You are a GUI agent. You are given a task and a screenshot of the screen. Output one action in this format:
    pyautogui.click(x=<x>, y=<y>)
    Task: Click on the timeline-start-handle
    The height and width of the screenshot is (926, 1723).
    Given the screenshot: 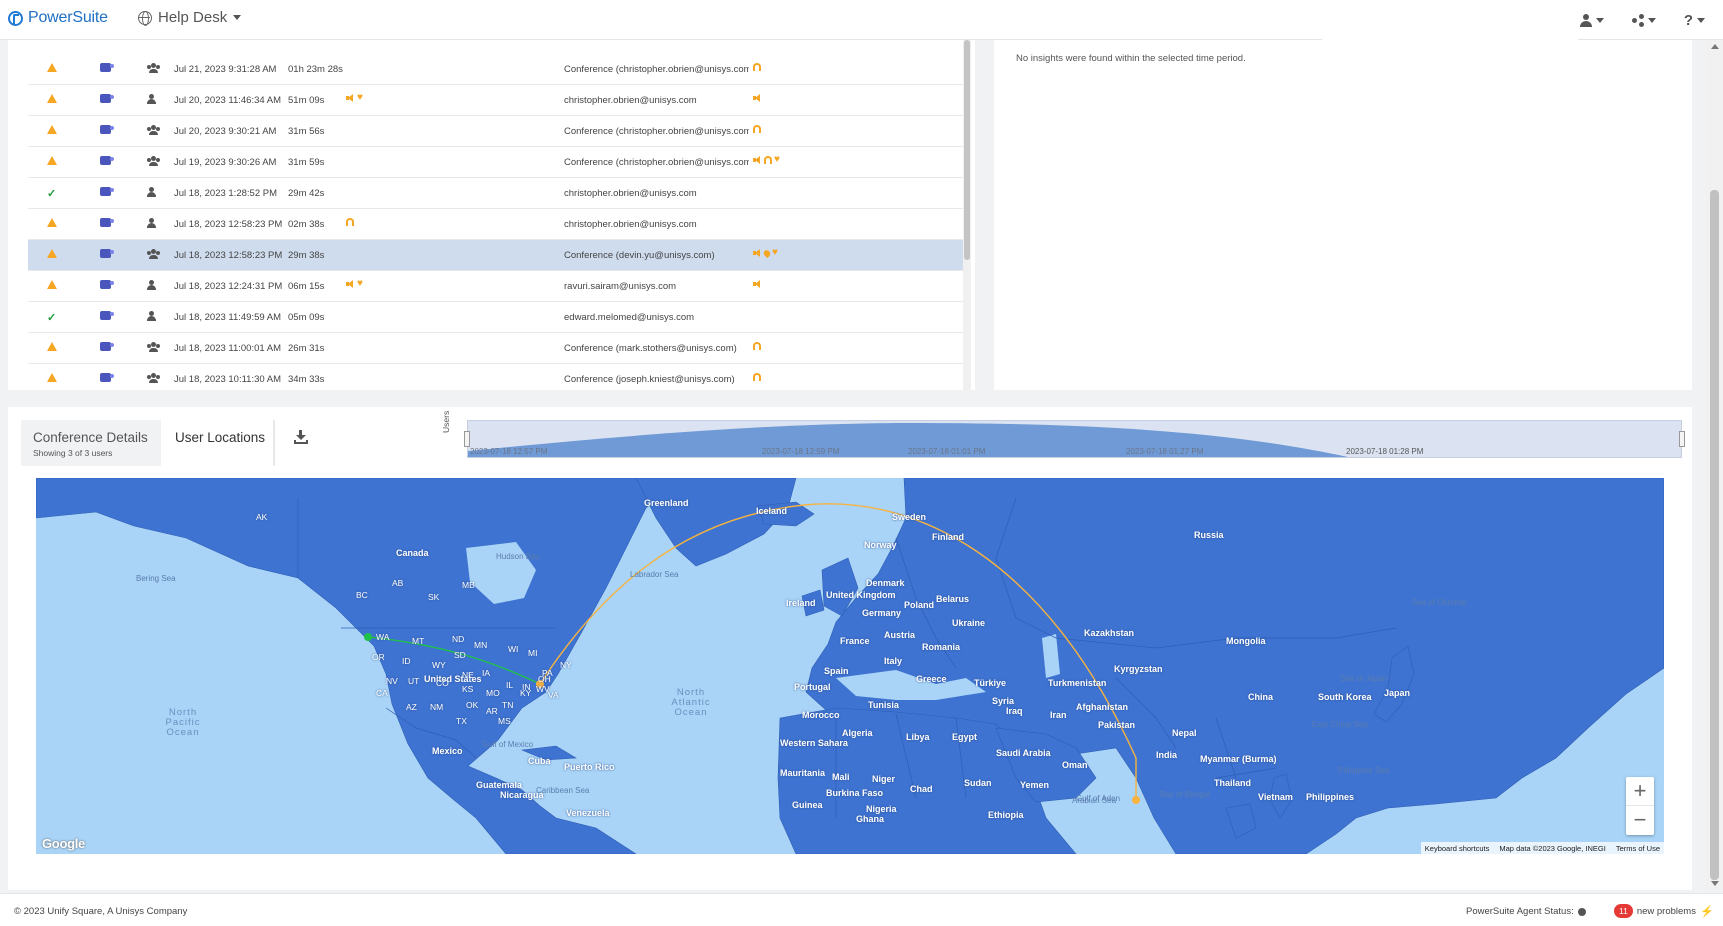 What is the action you would take?
    pyautogui.click(x=467, y=439)
    